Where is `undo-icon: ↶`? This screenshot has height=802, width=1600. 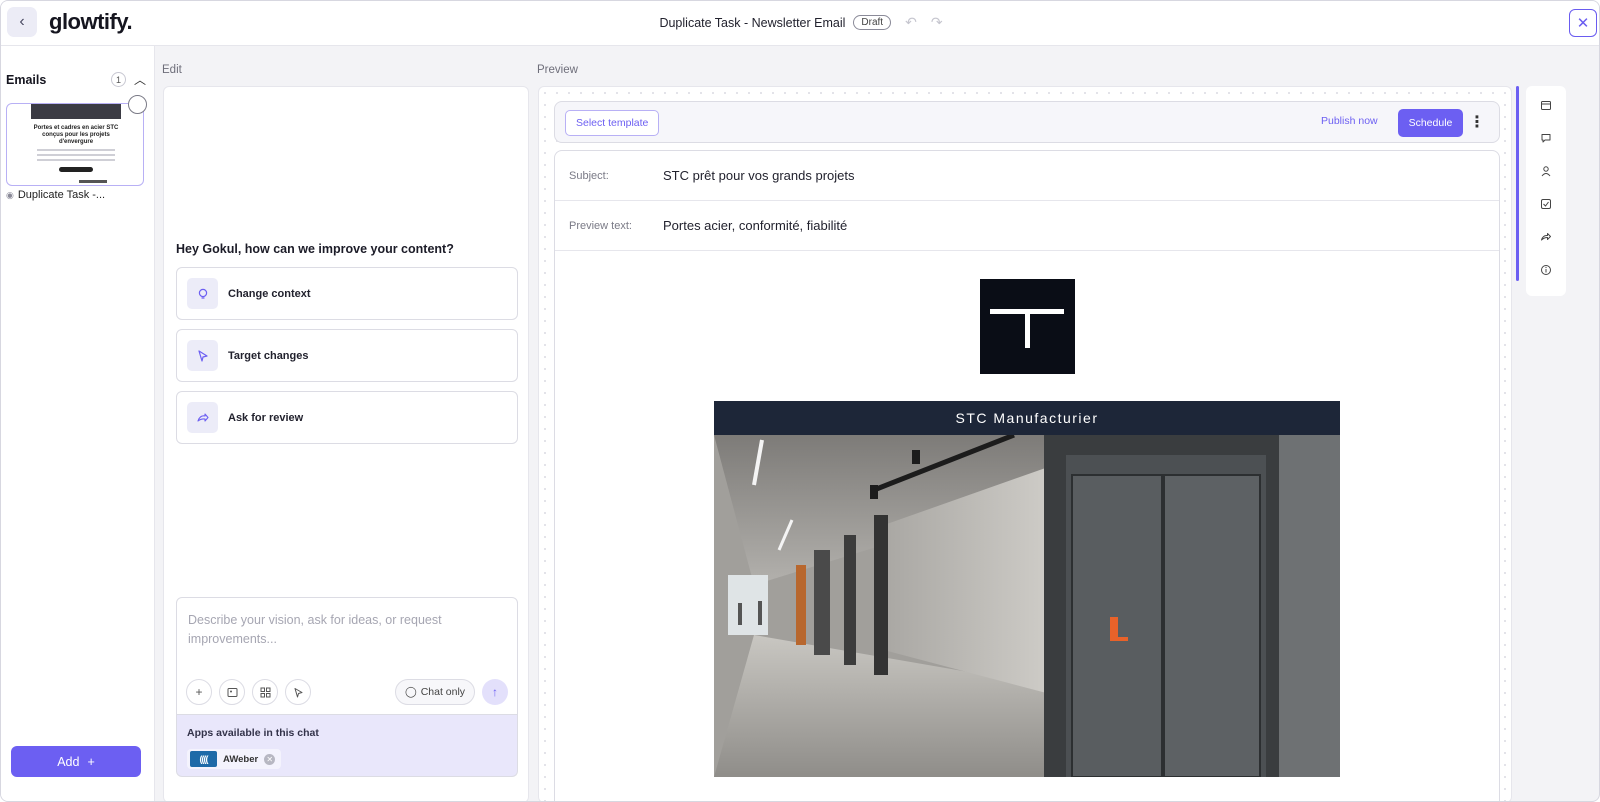 undo-icon: ↶ is located at coordinates (911, 22).